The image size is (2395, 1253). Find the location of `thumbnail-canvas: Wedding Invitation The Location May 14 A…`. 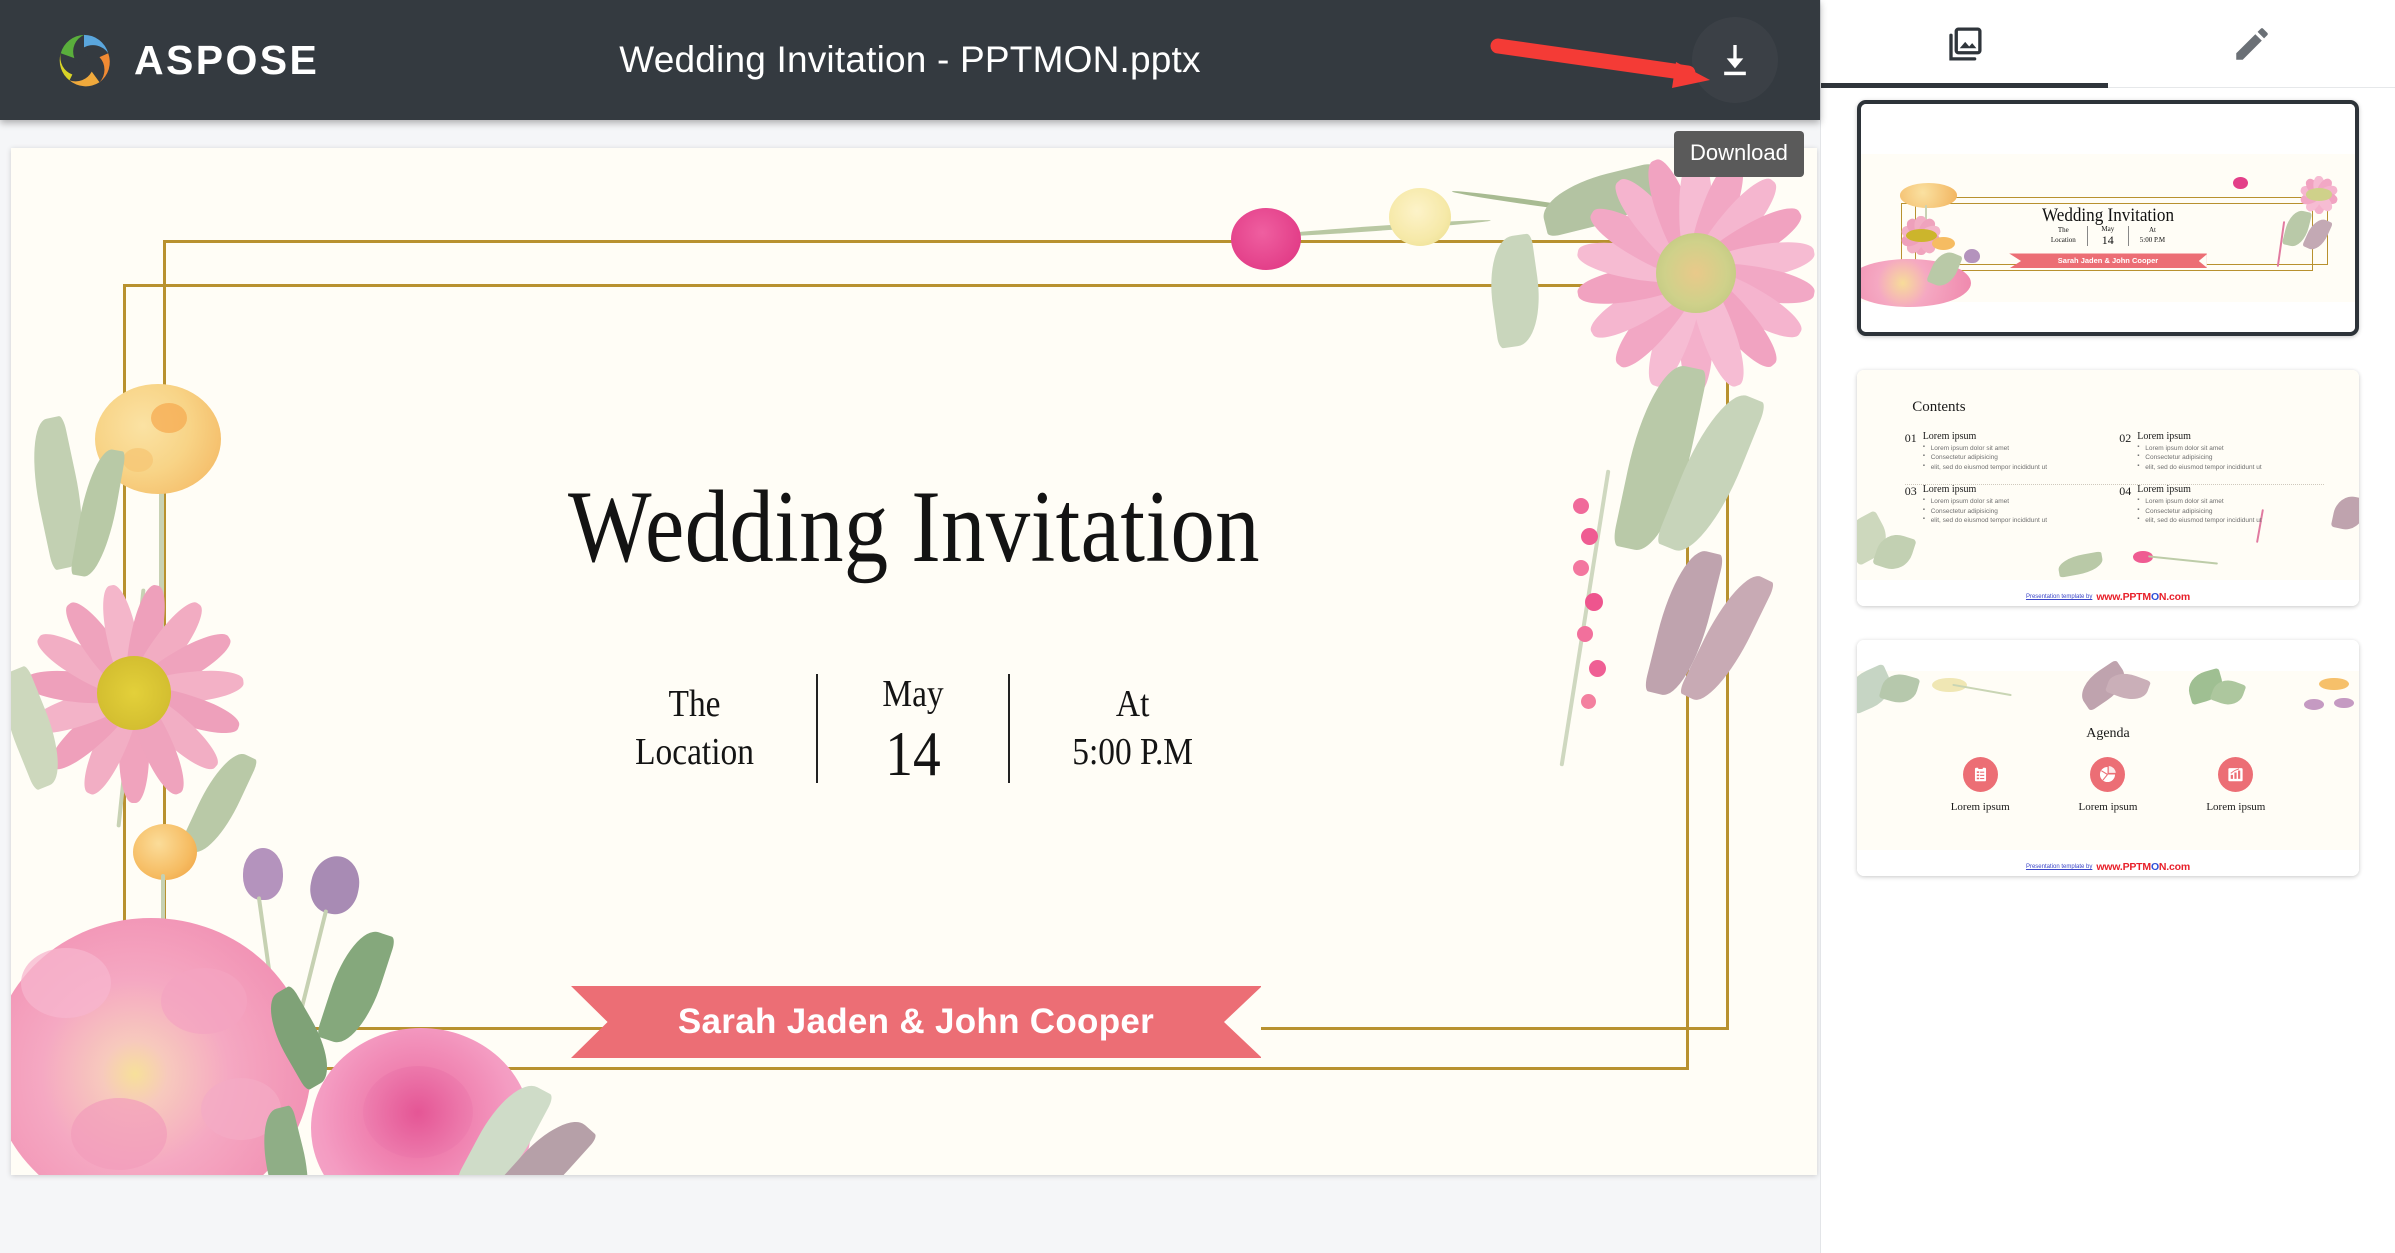

thumbnail-canvas: Wedding Invitation The Location May 14 A… is located at coordinates (2108, 218).